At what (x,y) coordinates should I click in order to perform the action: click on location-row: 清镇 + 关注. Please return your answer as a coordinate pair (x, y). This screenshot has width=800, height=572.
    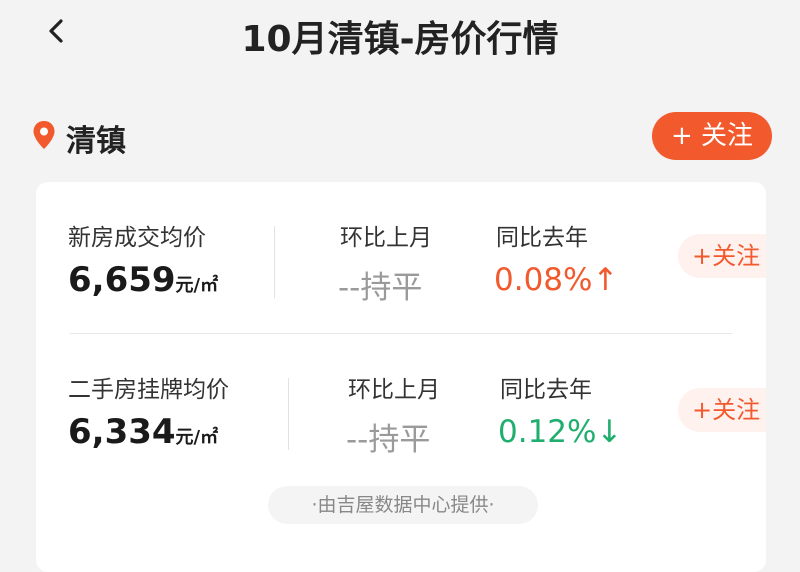
    Looking at the image, I should click on (400, 136).